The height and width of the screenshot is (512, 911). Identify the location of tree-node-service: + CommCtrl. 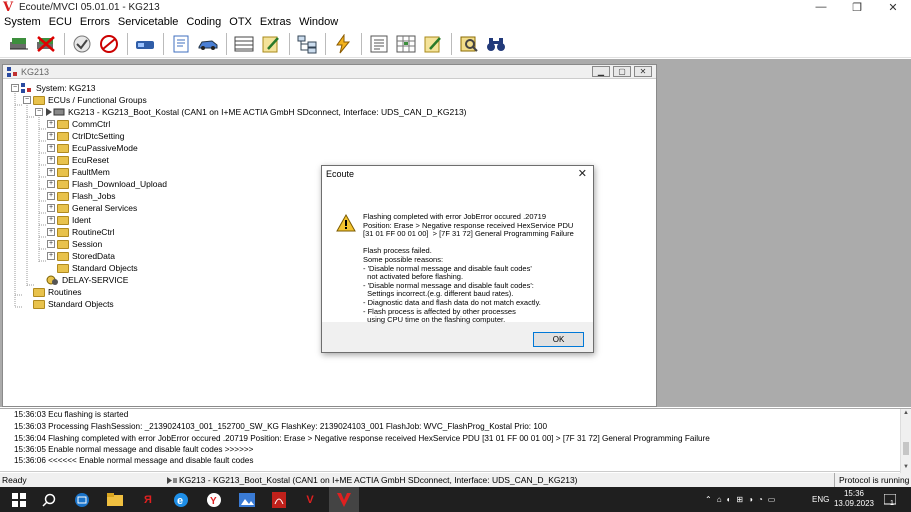
(78, 124).